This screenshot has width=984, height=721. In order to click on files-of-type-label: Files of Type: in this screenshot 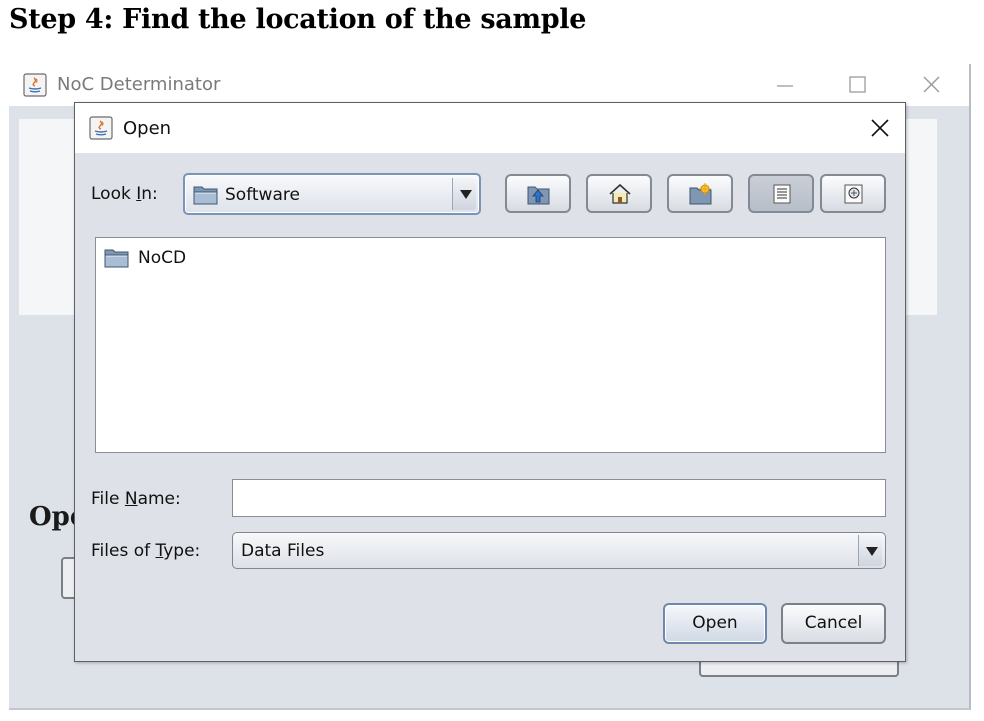, I will do `click(145, 551)`.